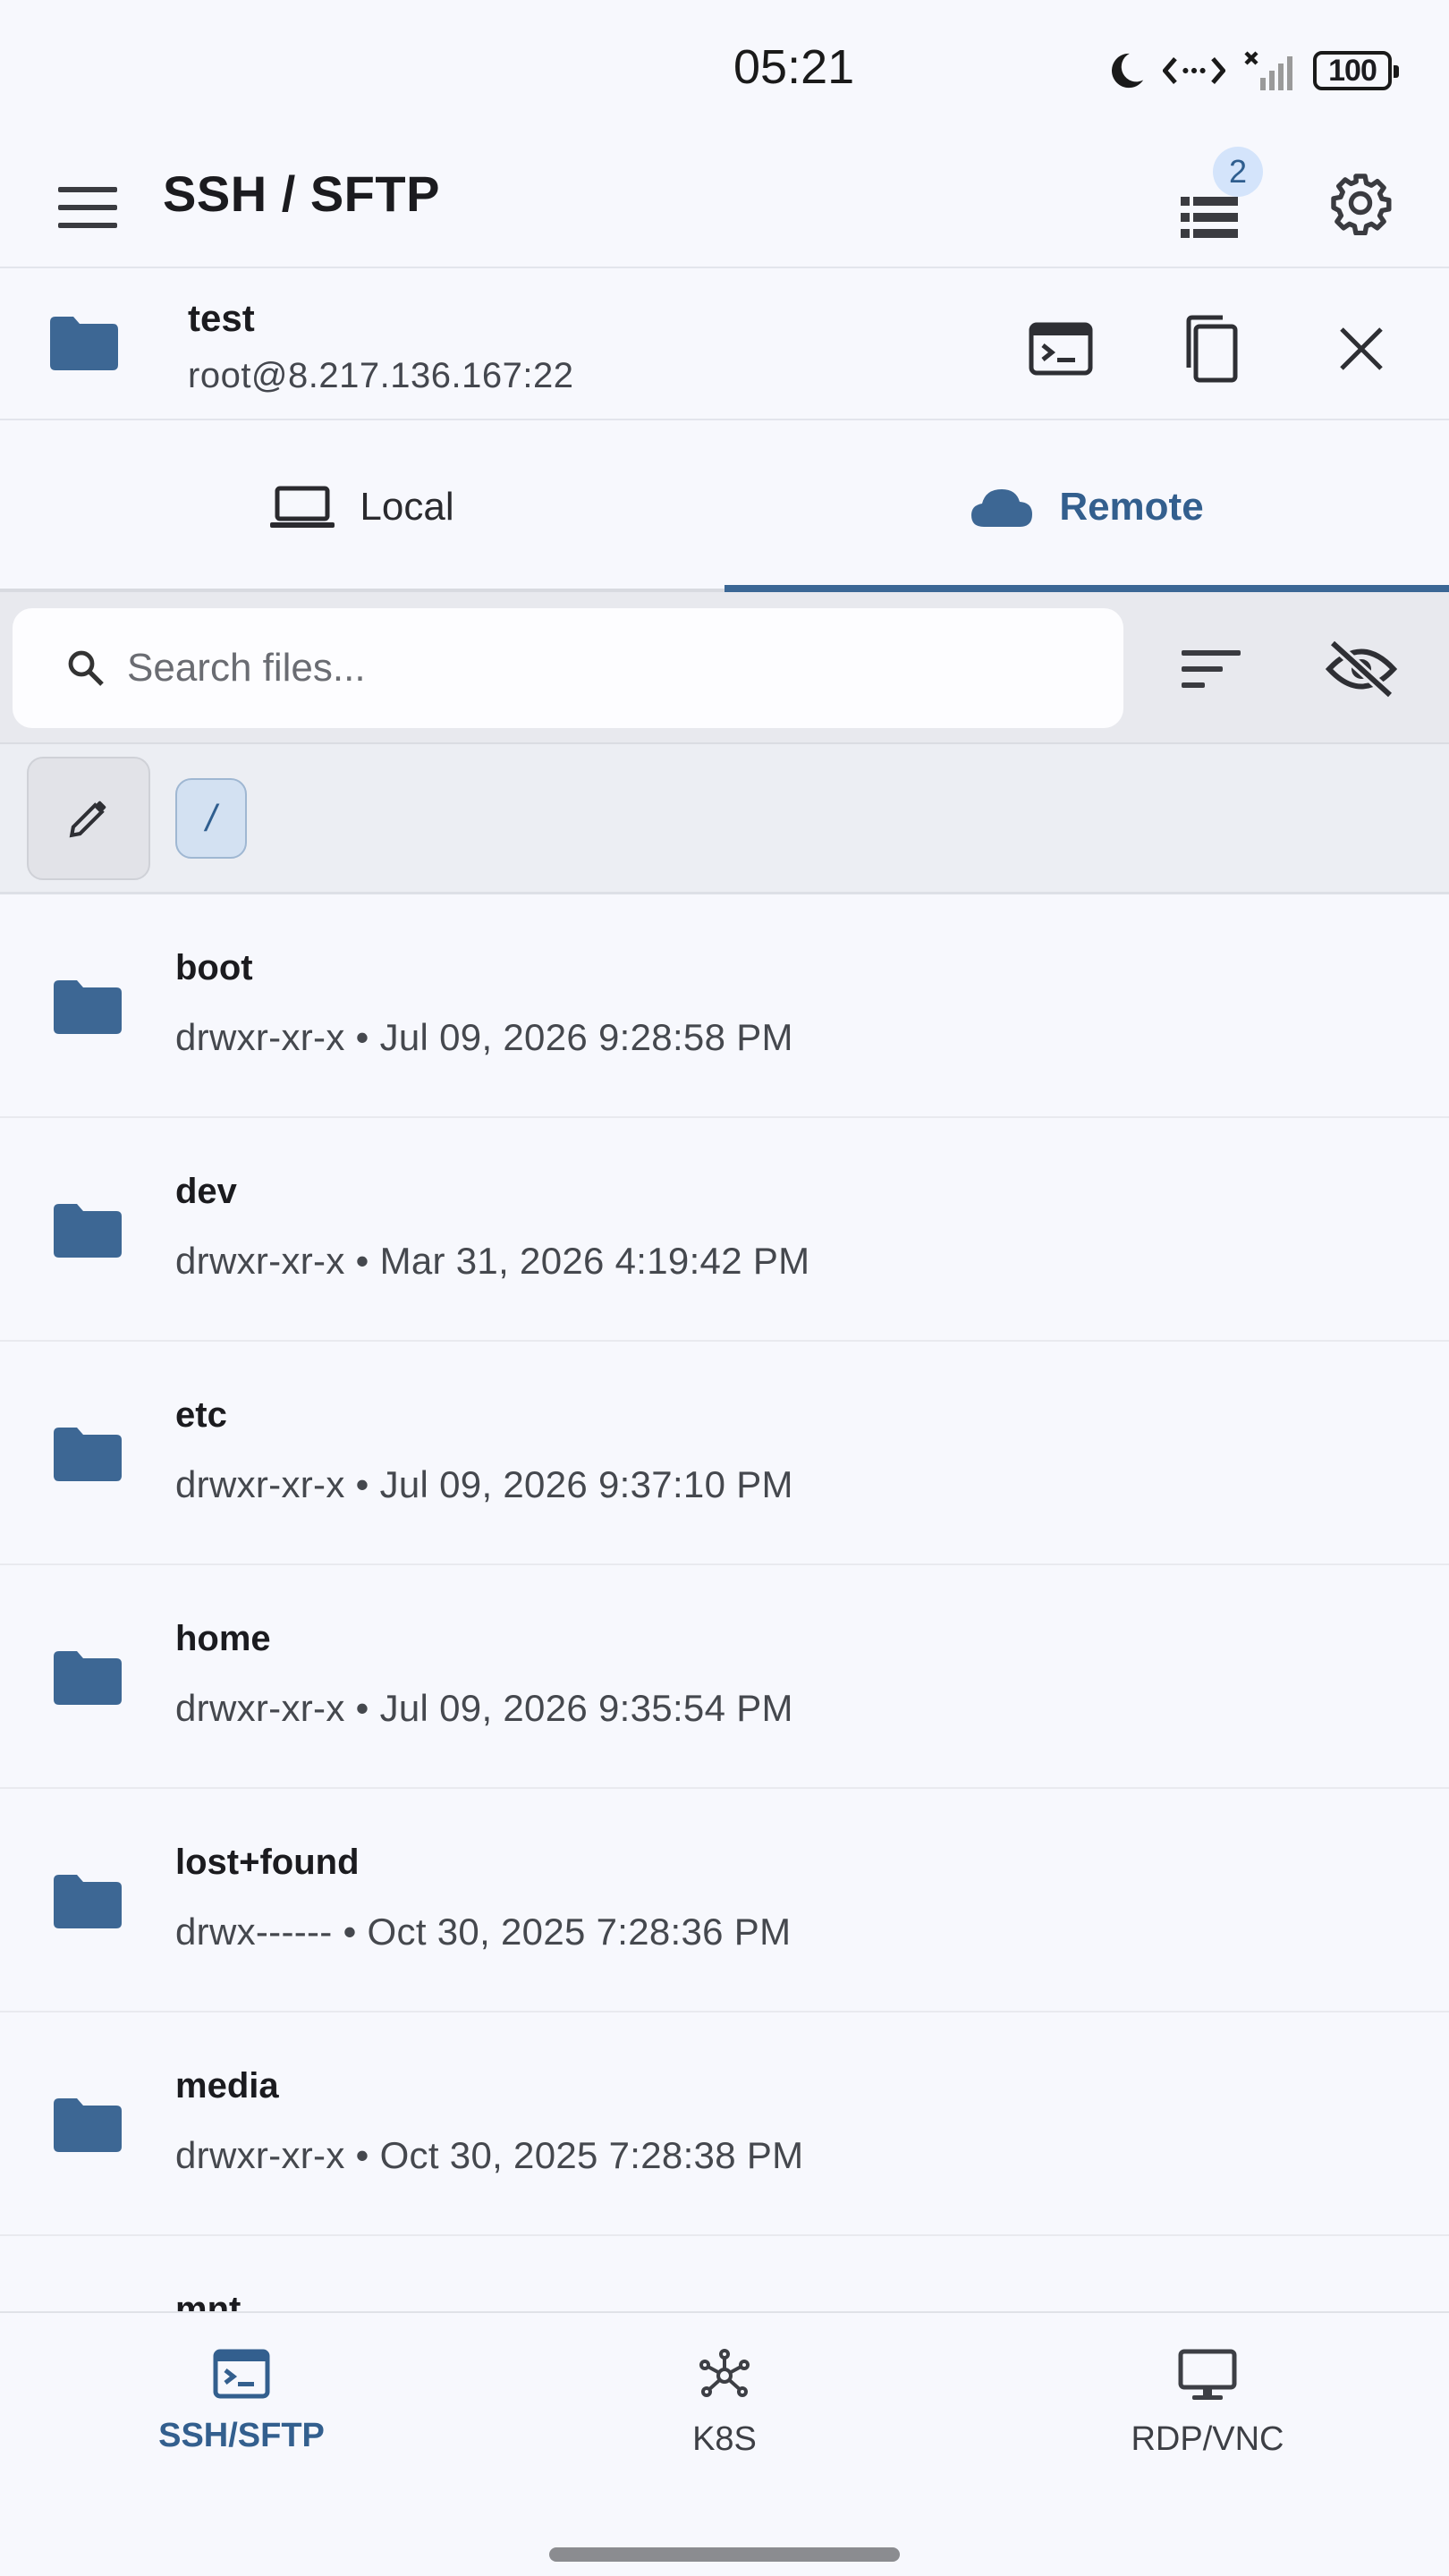  I want to click on file-meta: drwxr-xr-x • Jul 09, 2026 9:35:54 PM, so click(484, 1708).